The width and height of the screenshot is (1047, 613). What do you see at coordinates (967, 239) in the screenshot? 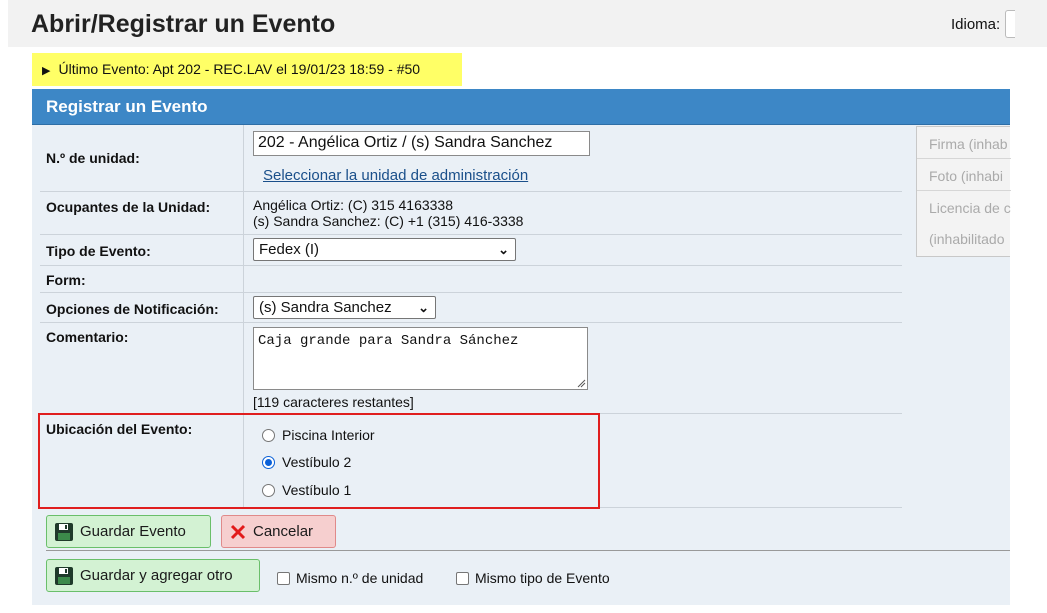
I see `license-disabled-line2: (inhabilitado` at bounding box center [967, 239].